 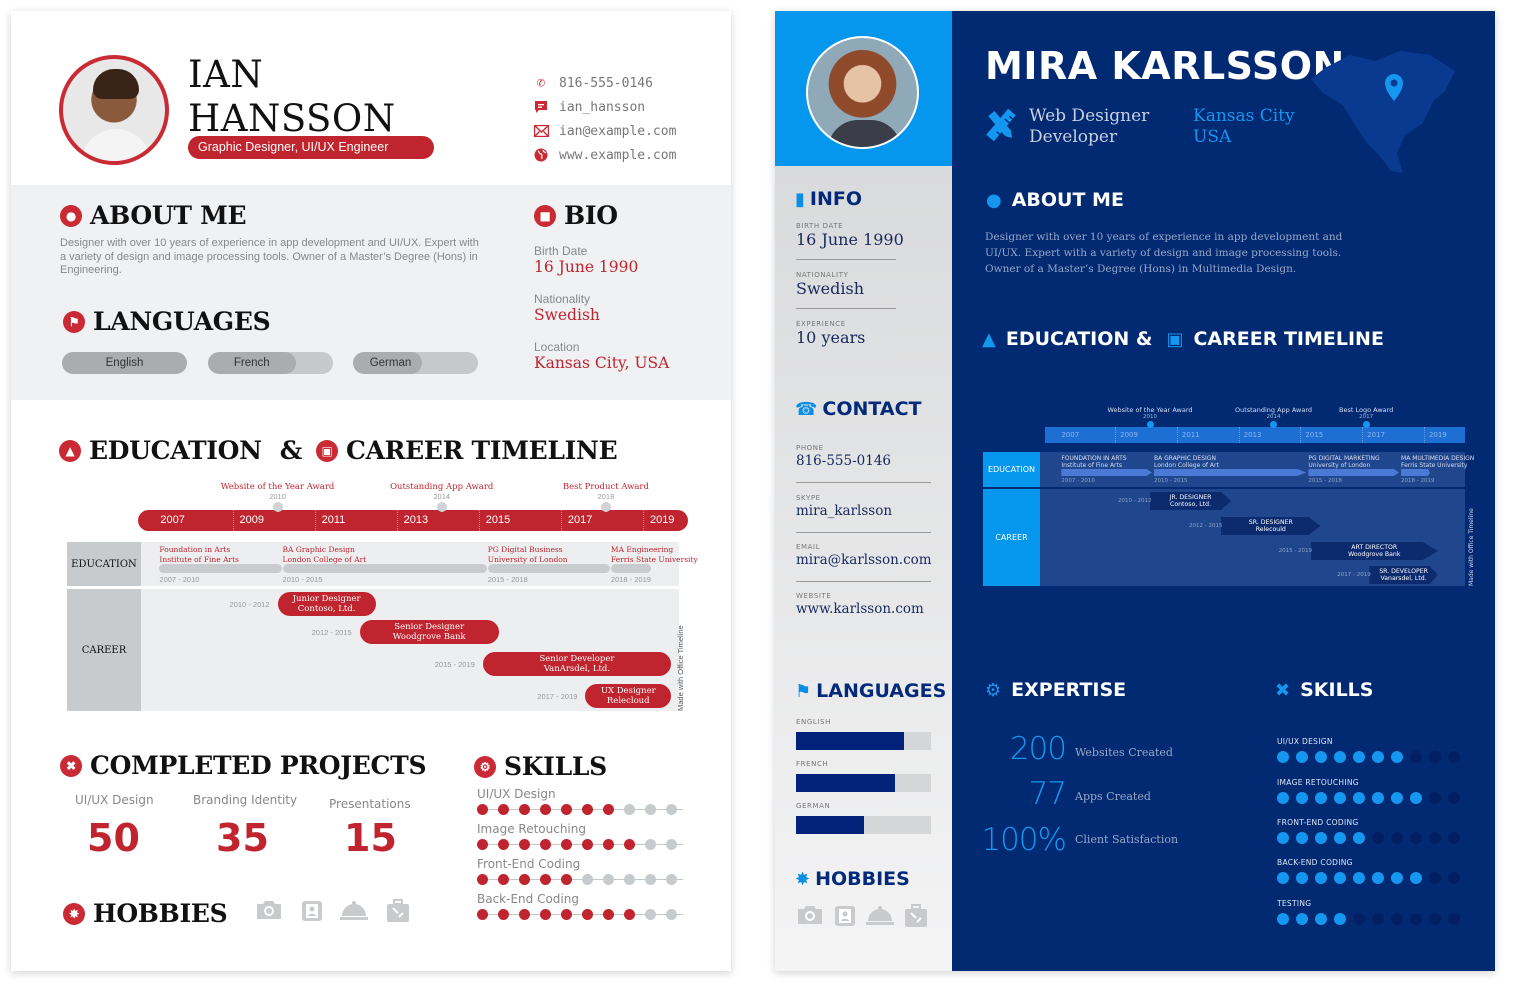 I want to click on id-icon: ■, so click(x=545, y=215).